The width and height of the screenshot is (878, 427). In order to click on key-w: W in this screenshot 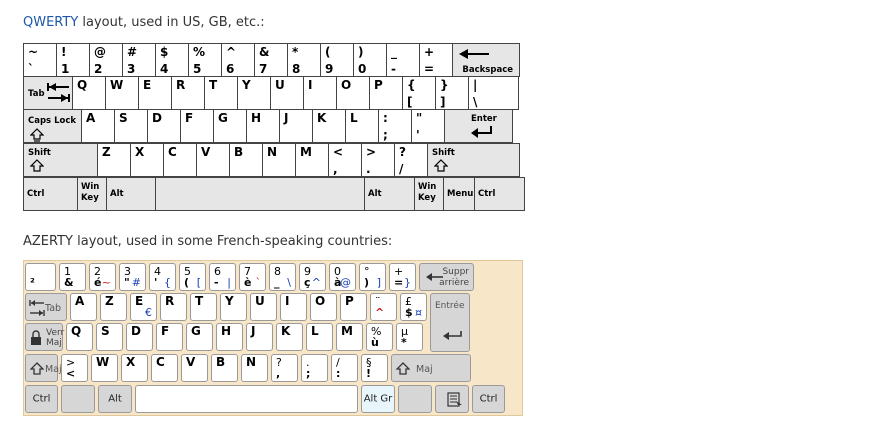, I will do `click(104, 368)`.